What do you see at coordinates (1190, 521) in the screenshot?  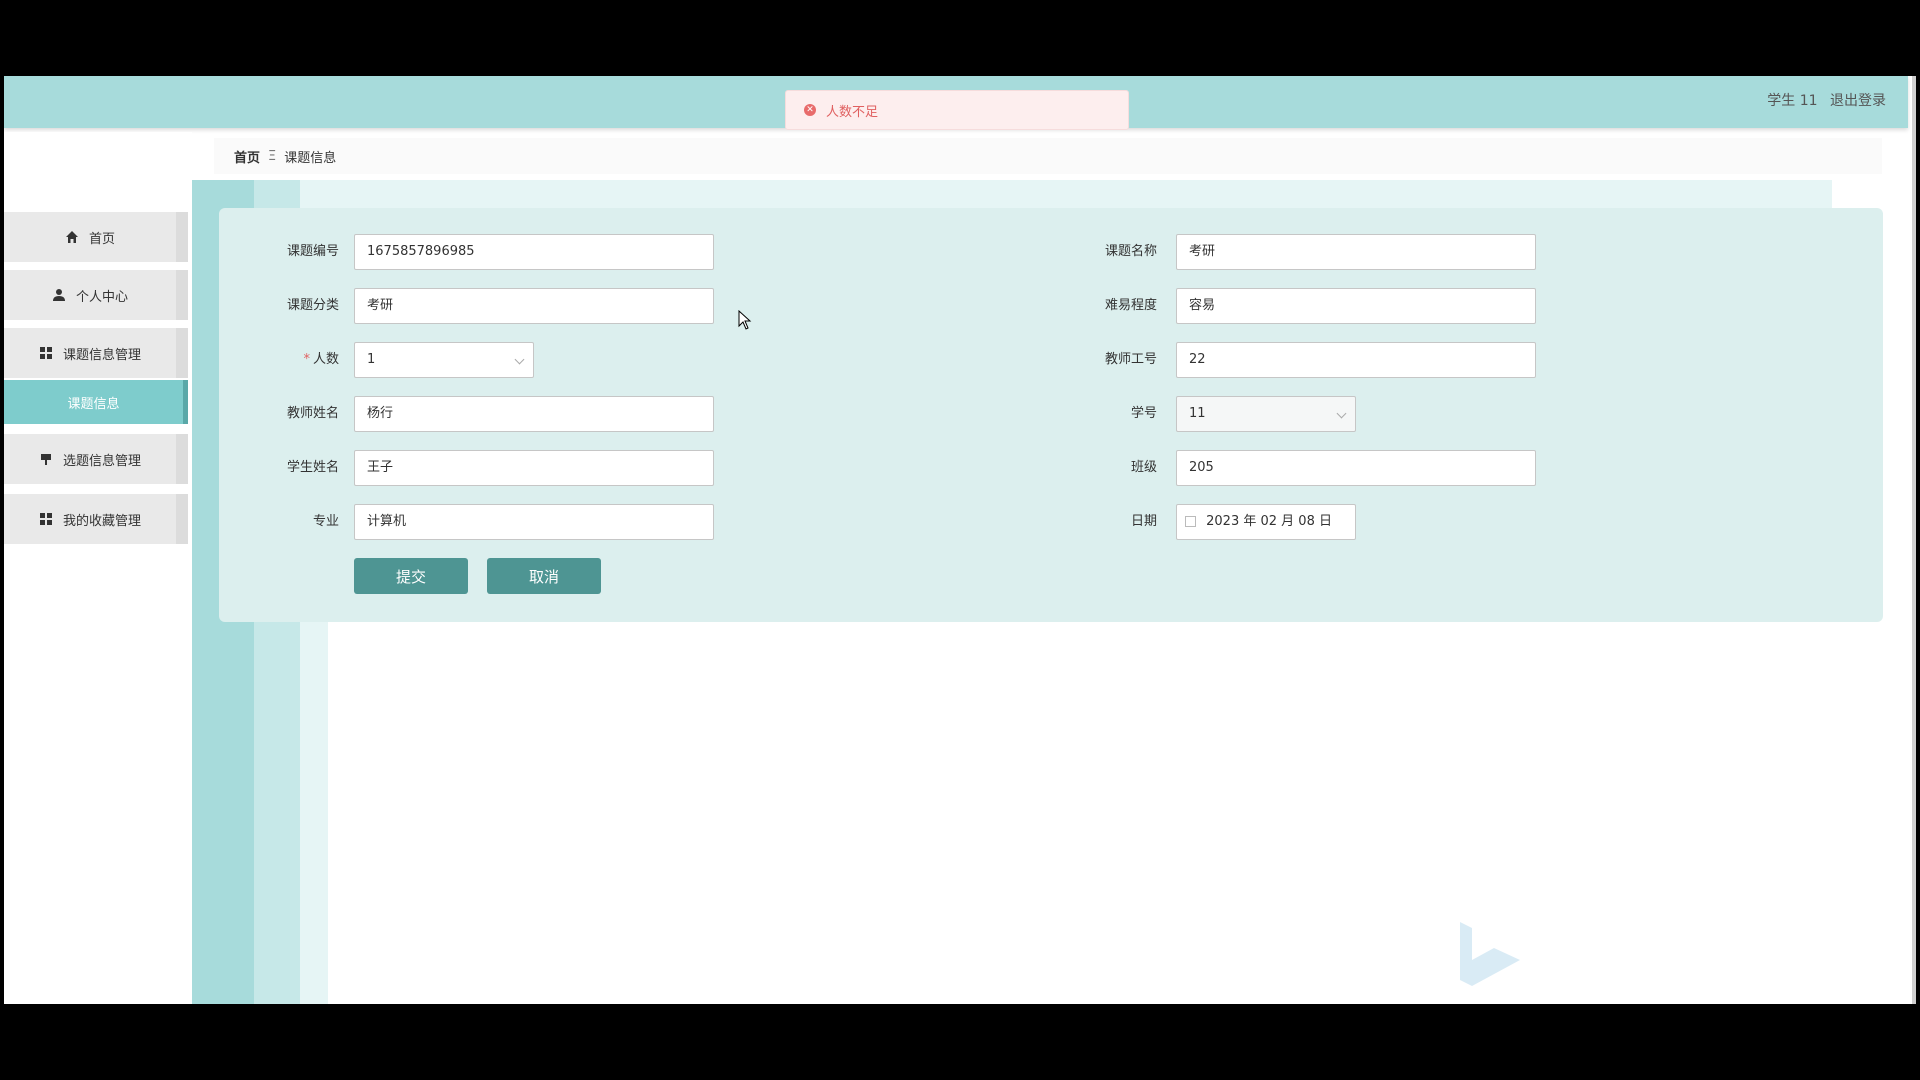 I see `calendar-icon` at bounding box center [1190, 521].